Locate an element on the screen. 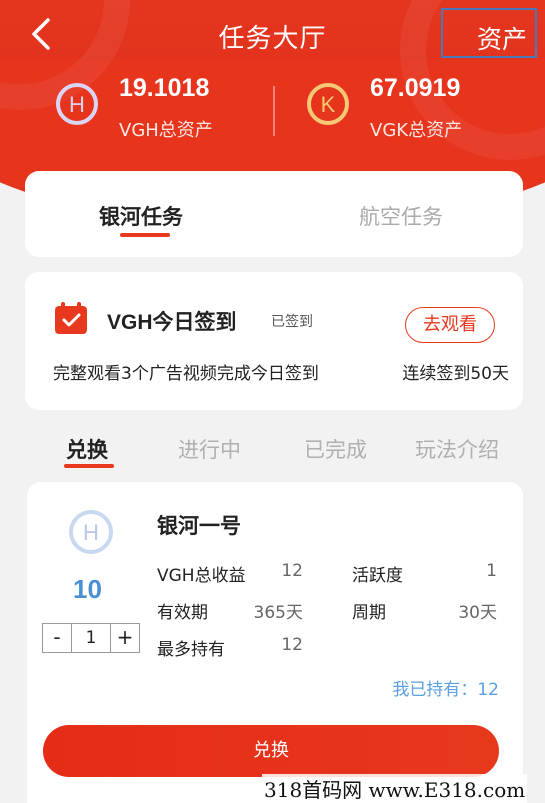  quantity-value: 1 is located at coordinates (91, 638).